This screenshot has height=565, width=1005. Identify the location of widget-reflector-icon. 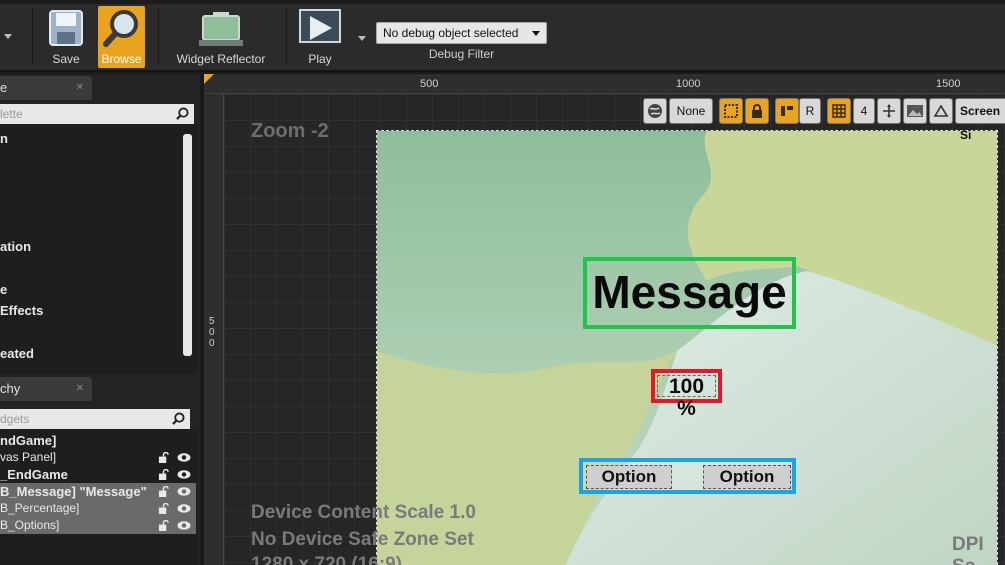
(221, 29).